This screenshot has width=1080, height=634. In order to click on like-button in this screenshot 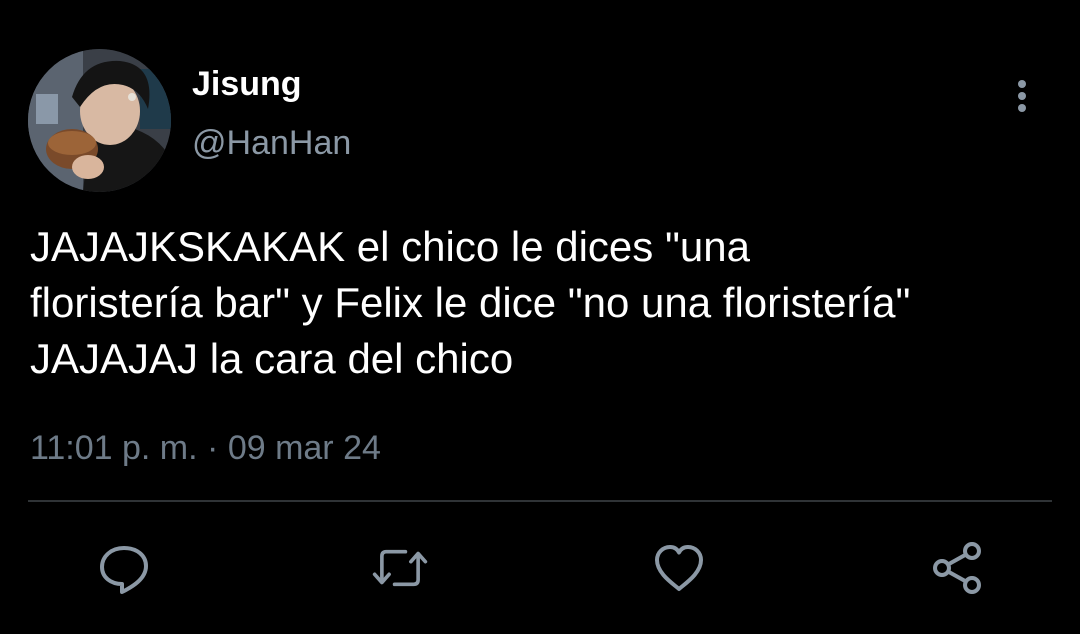, I will do `click(679, 568)`.